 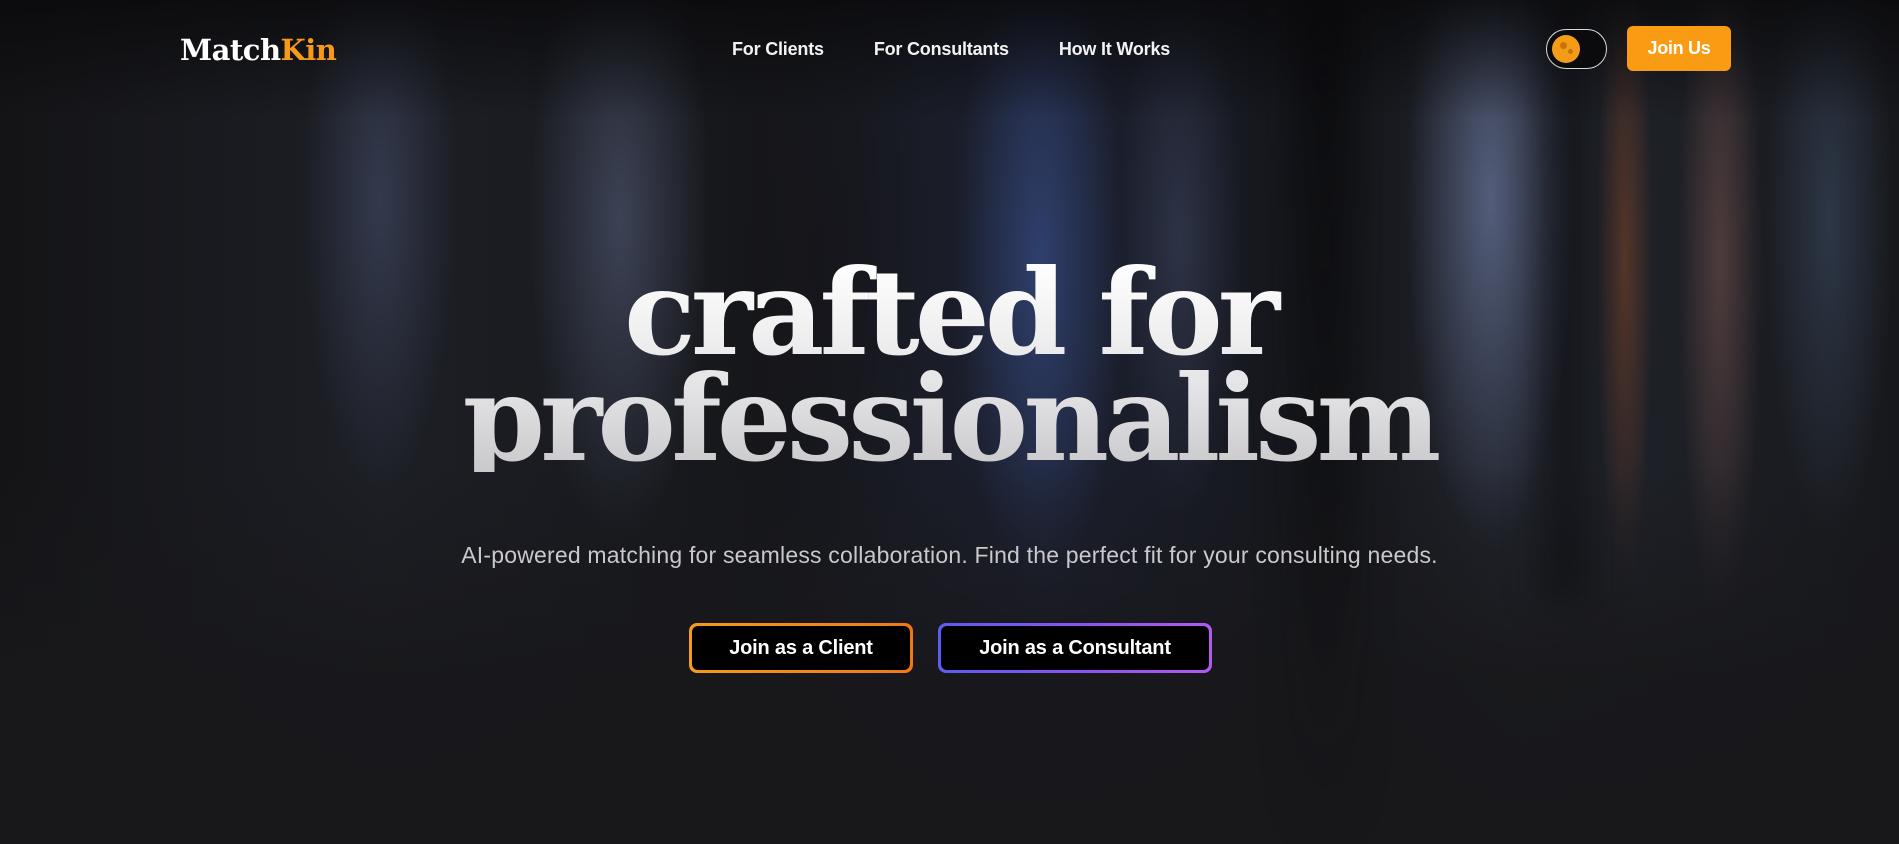 What do you see at coordinates (1114, 49) in the screenshot?
I see `nav-link-how-it-works: How It Works` at bounding box center [1114, 49].